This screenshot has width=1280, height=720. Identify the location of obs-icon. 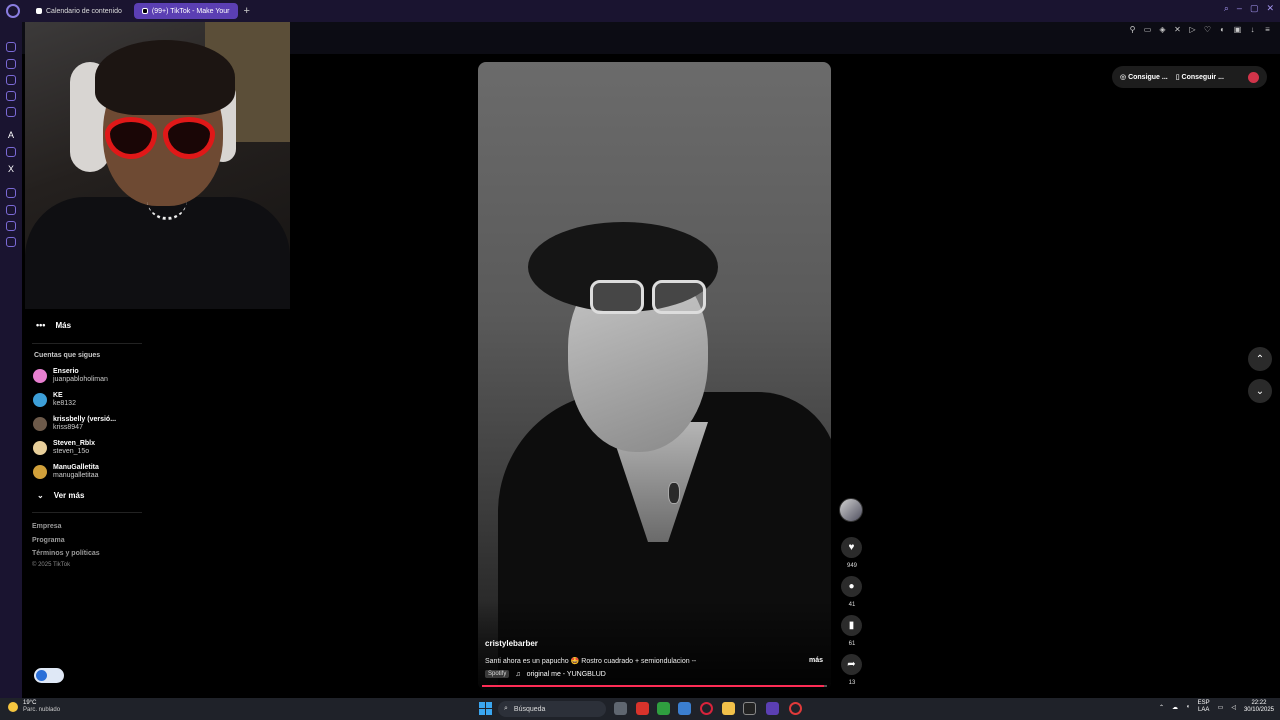
(795, 708).